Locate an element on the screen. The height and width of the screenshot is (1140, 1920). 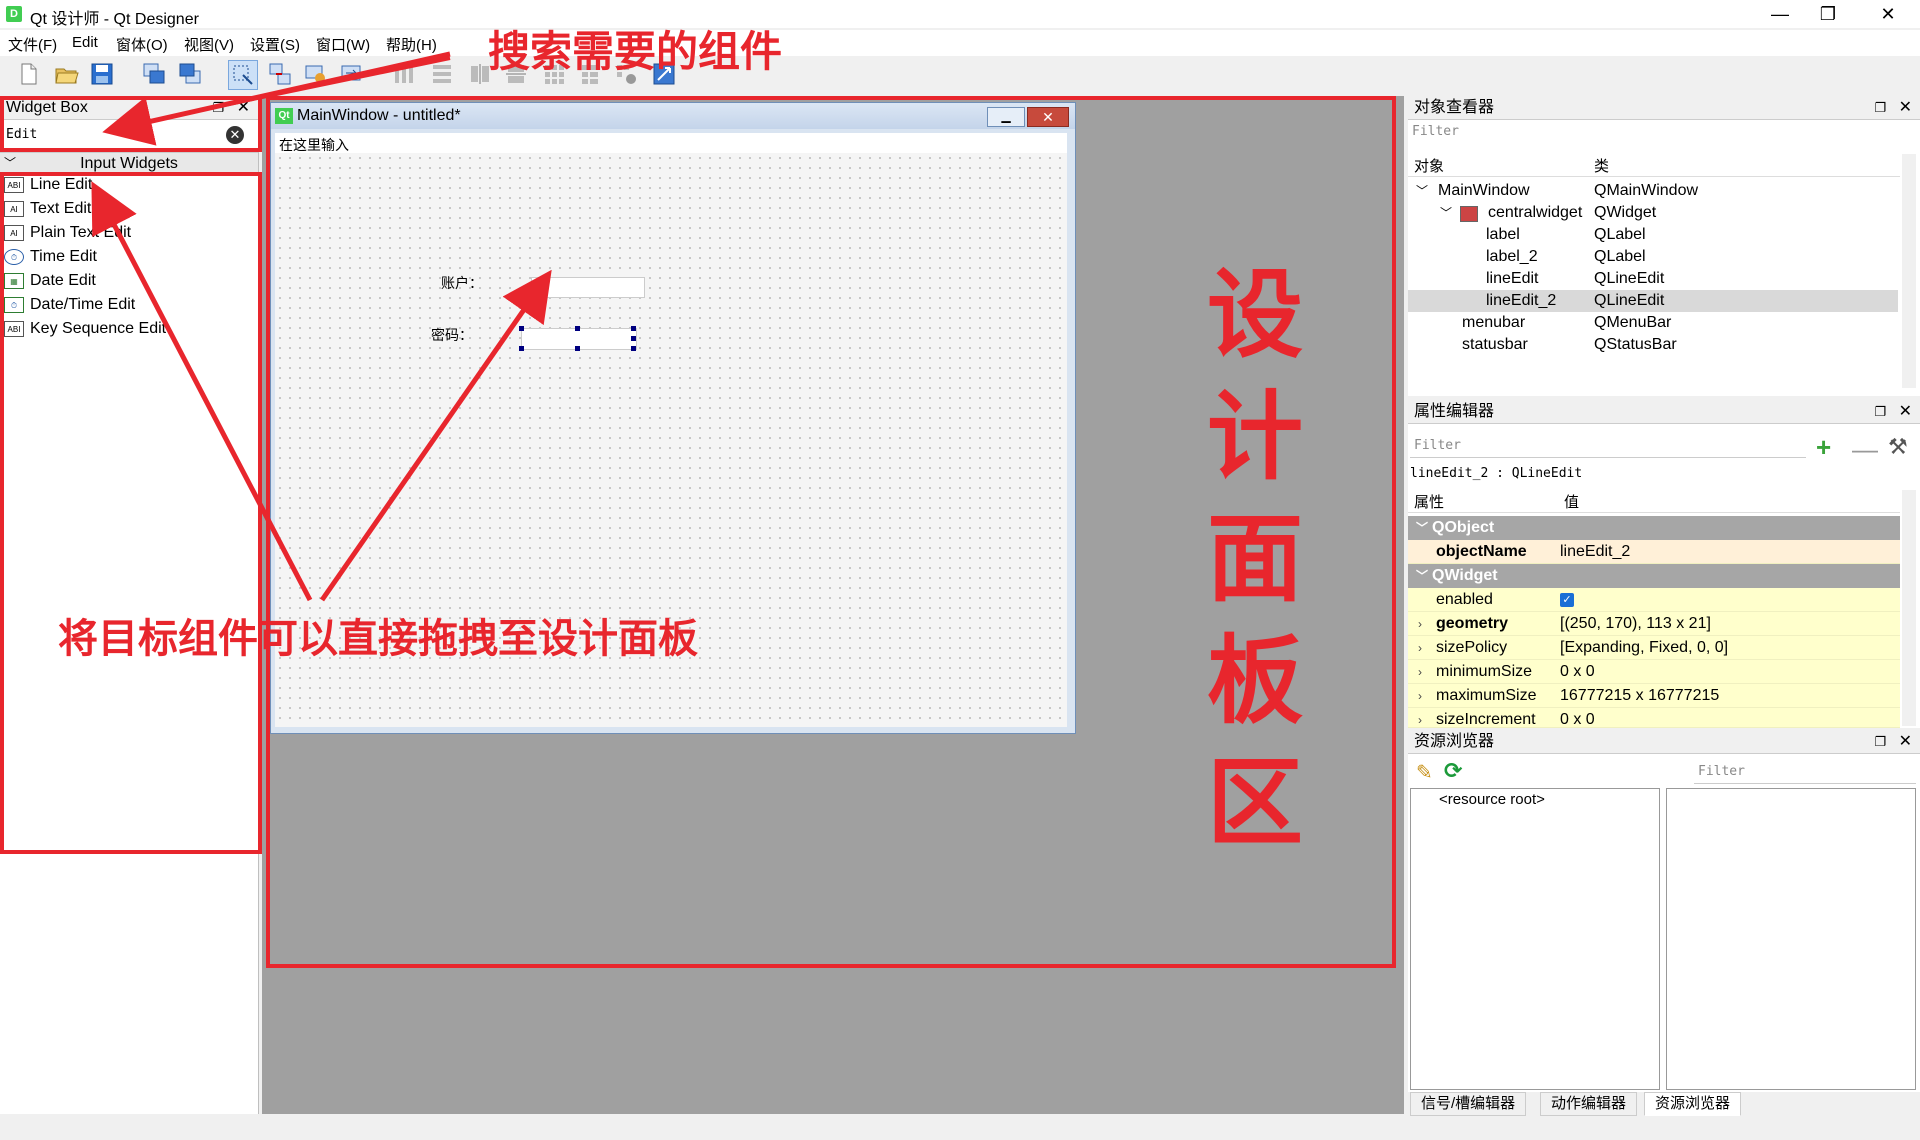
annotation-char: 设 is located at coordinates (1255, 315).